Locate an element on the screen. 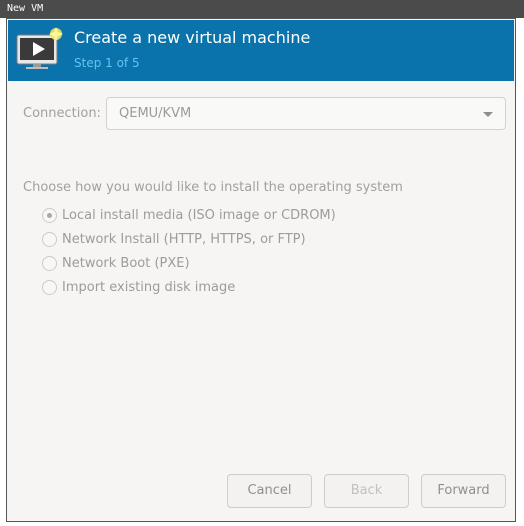  chevron-down-icon is located at coordinates (488, 114).